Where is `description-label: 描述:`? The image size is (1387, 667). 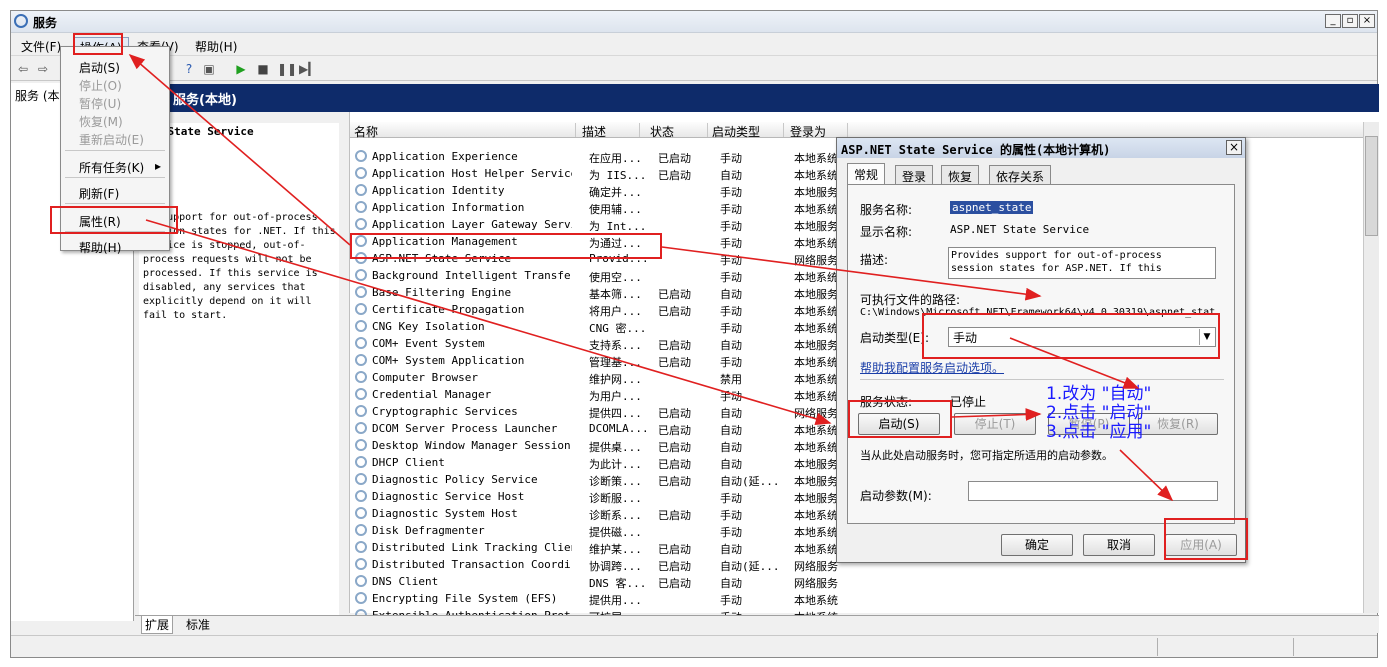
description-label: 描述: is located at coordinates (874, 260).